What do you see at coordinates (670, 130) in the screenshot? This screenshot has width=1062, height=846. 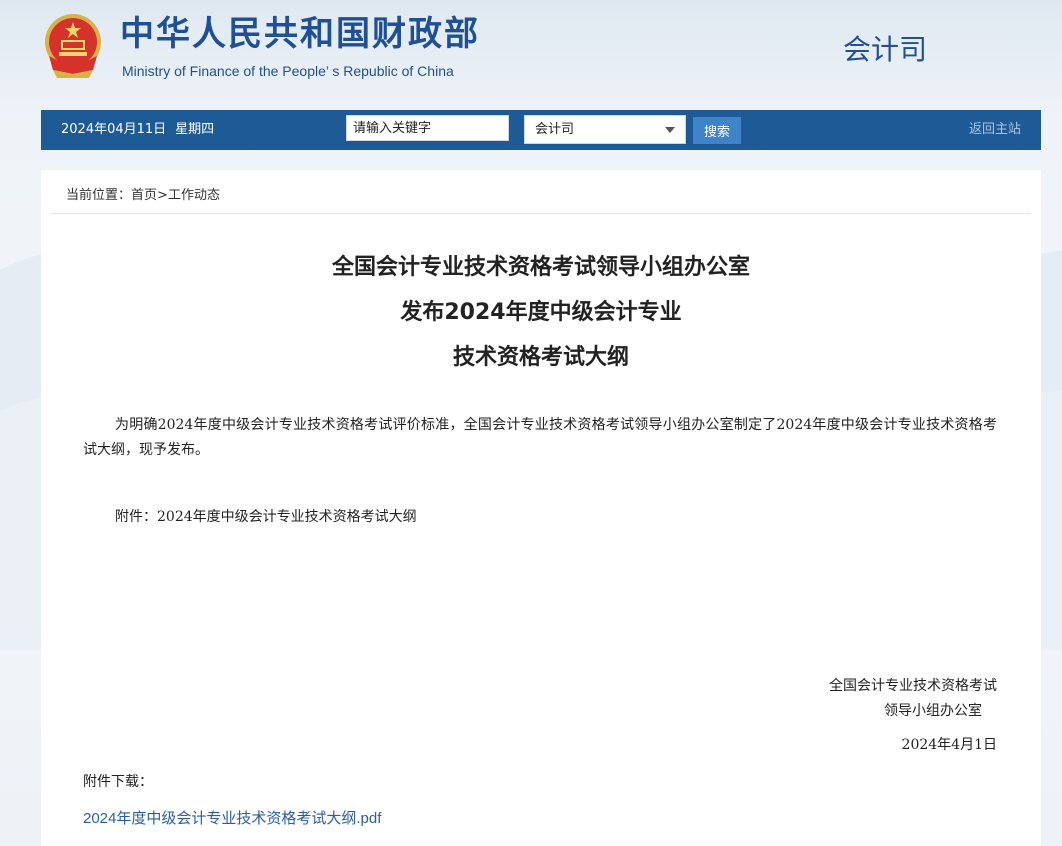 I see `chevron-down-icon` at bounding box center [670, 130].